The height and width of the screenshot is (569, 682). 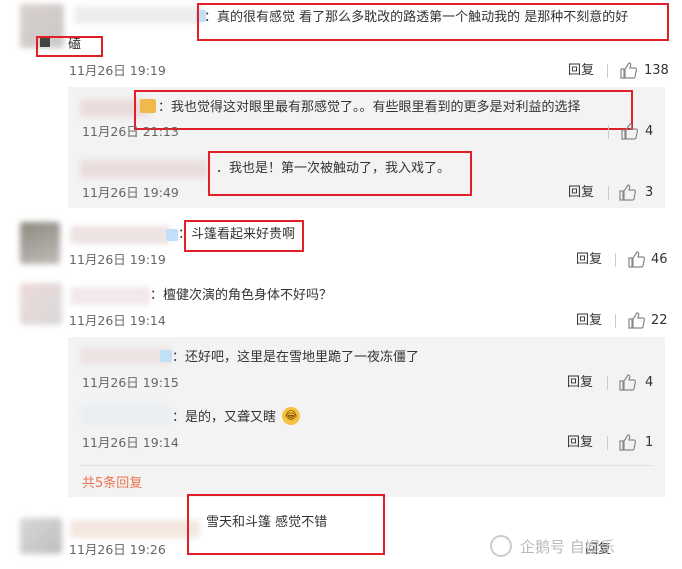 What do you see at coordinates (112, 481) in the screenshot?
I see `more-replies-link: 共5条回复` at bounding box center [112, 481].